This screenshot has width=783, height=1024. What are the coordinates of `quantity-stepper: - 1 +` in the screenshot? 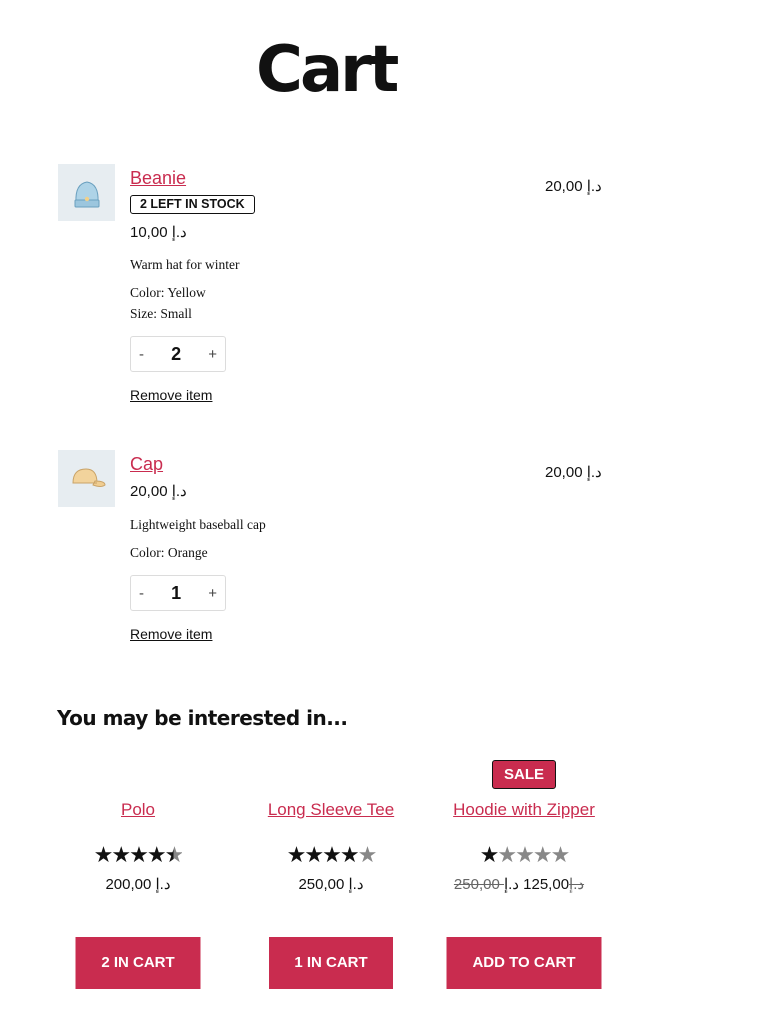 It's located at (178, 593).